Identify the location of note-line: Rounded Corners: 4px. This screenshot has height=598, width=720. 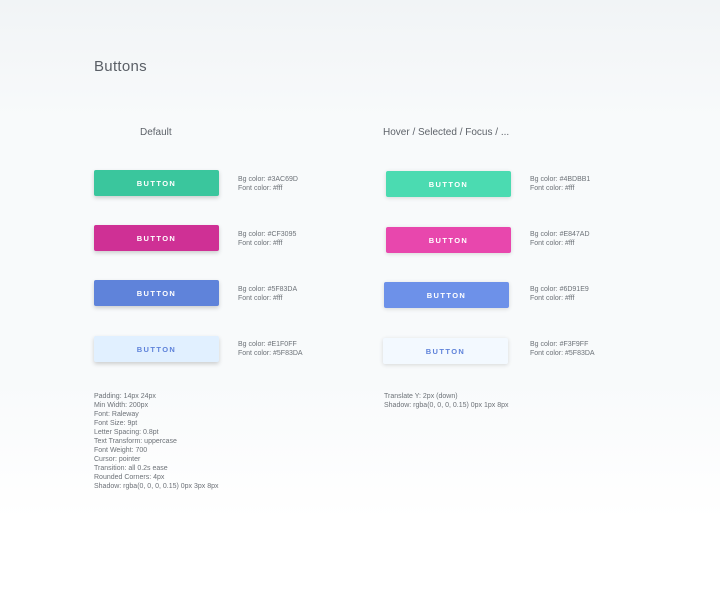
(129, 477).